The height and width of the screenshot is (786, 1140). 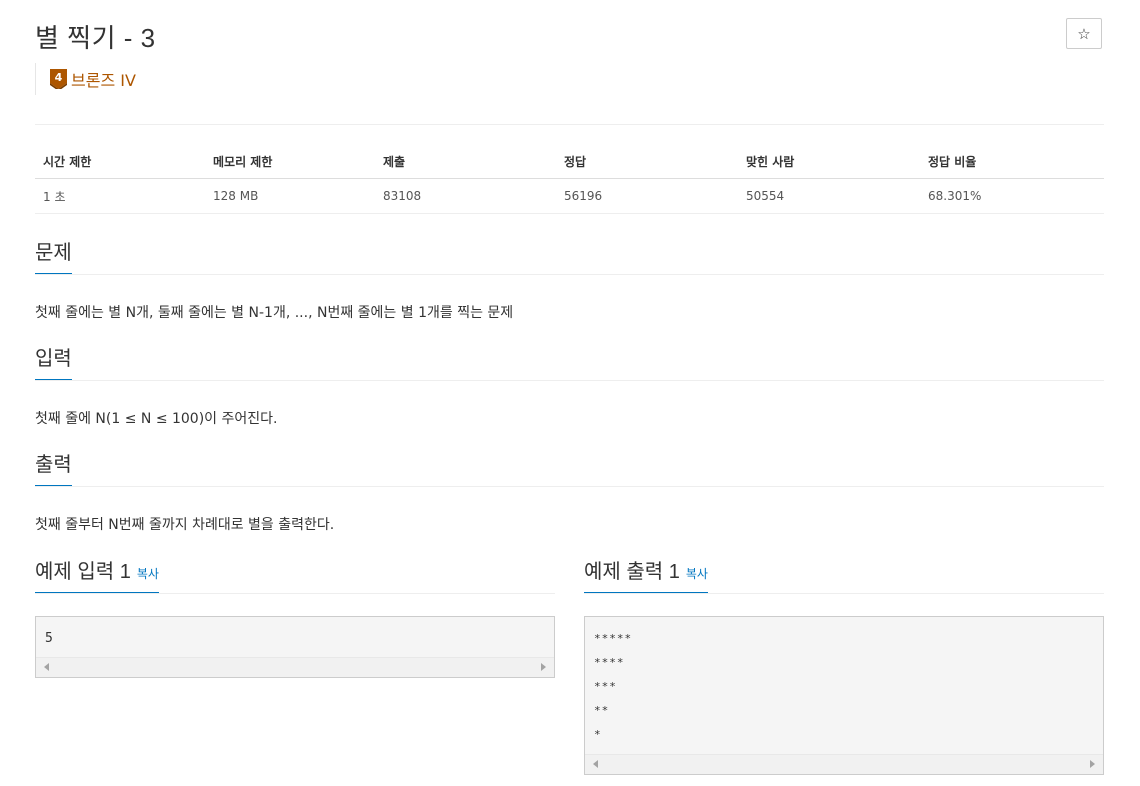 What do you see at coordinates (95, 38) in the screenshot?
I see `page-title: 별 찍기 - 3` at bounding box center [95, 38].